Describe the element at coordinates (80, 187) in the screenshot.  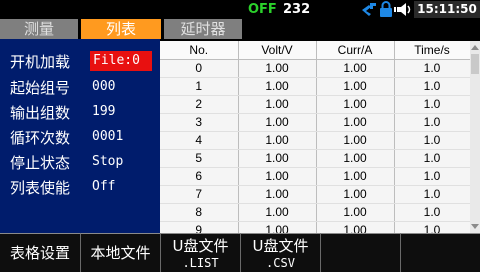
I see `setting-list-enable: 列表使能 Off` at that location.